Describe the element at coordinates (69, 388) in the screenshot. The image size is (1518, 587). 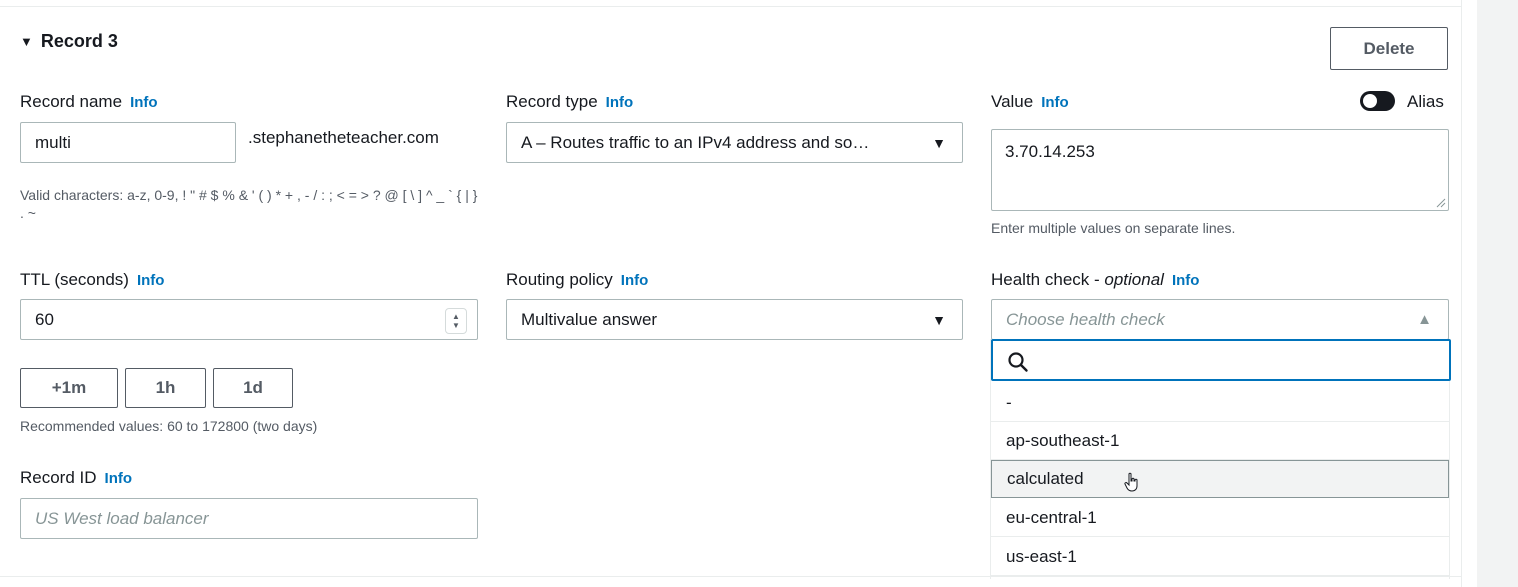
I see `ttl-plus-1m-button: +1m` at that location.